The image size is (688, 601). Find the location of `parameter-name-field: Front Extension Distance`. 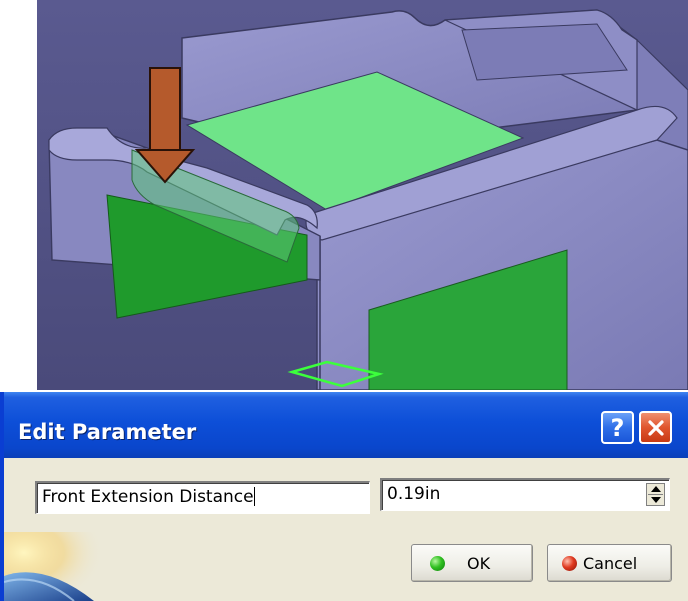

parameter-name-field: Front Extension Distance is located at coordinates (202, 497).